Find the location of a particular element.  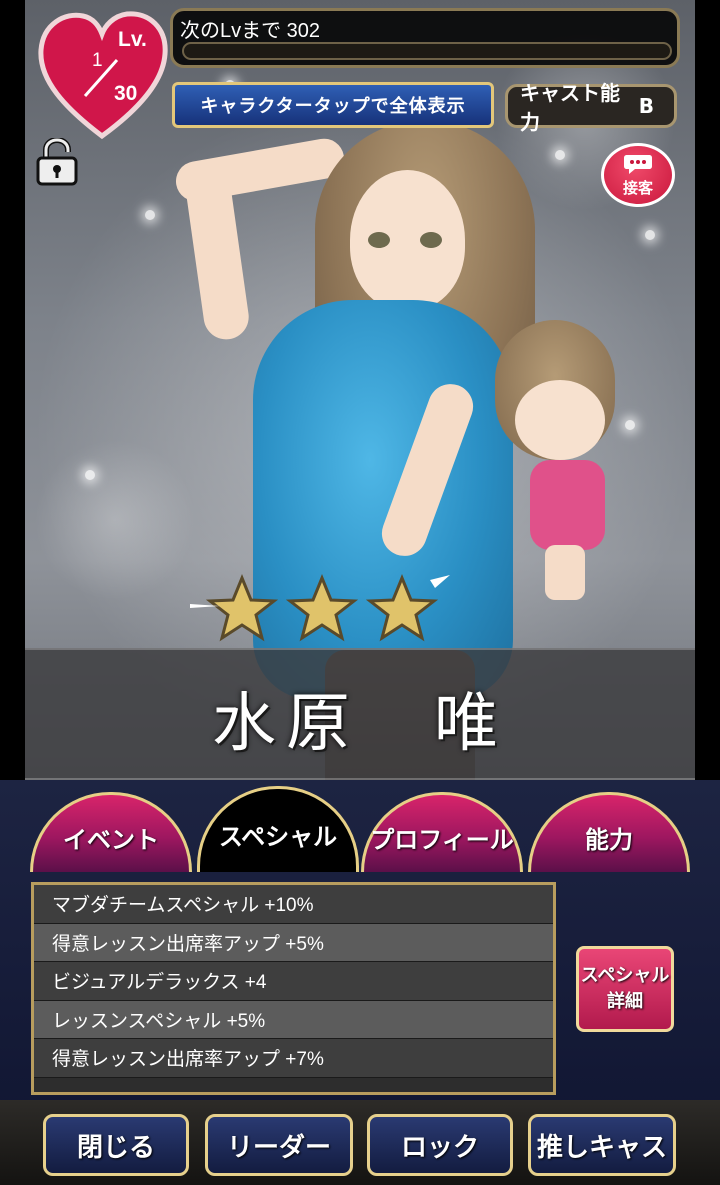

cast-ability-panel: キャスト能力 B is located at coordinates (591, 107).